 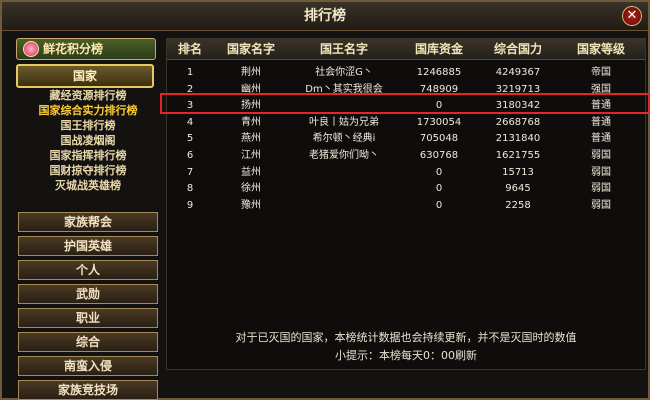 What do you see at coordinates (439, 139) in the screenshot?
I see `cell-treasury: 705048` at bounding box center [439, 139].